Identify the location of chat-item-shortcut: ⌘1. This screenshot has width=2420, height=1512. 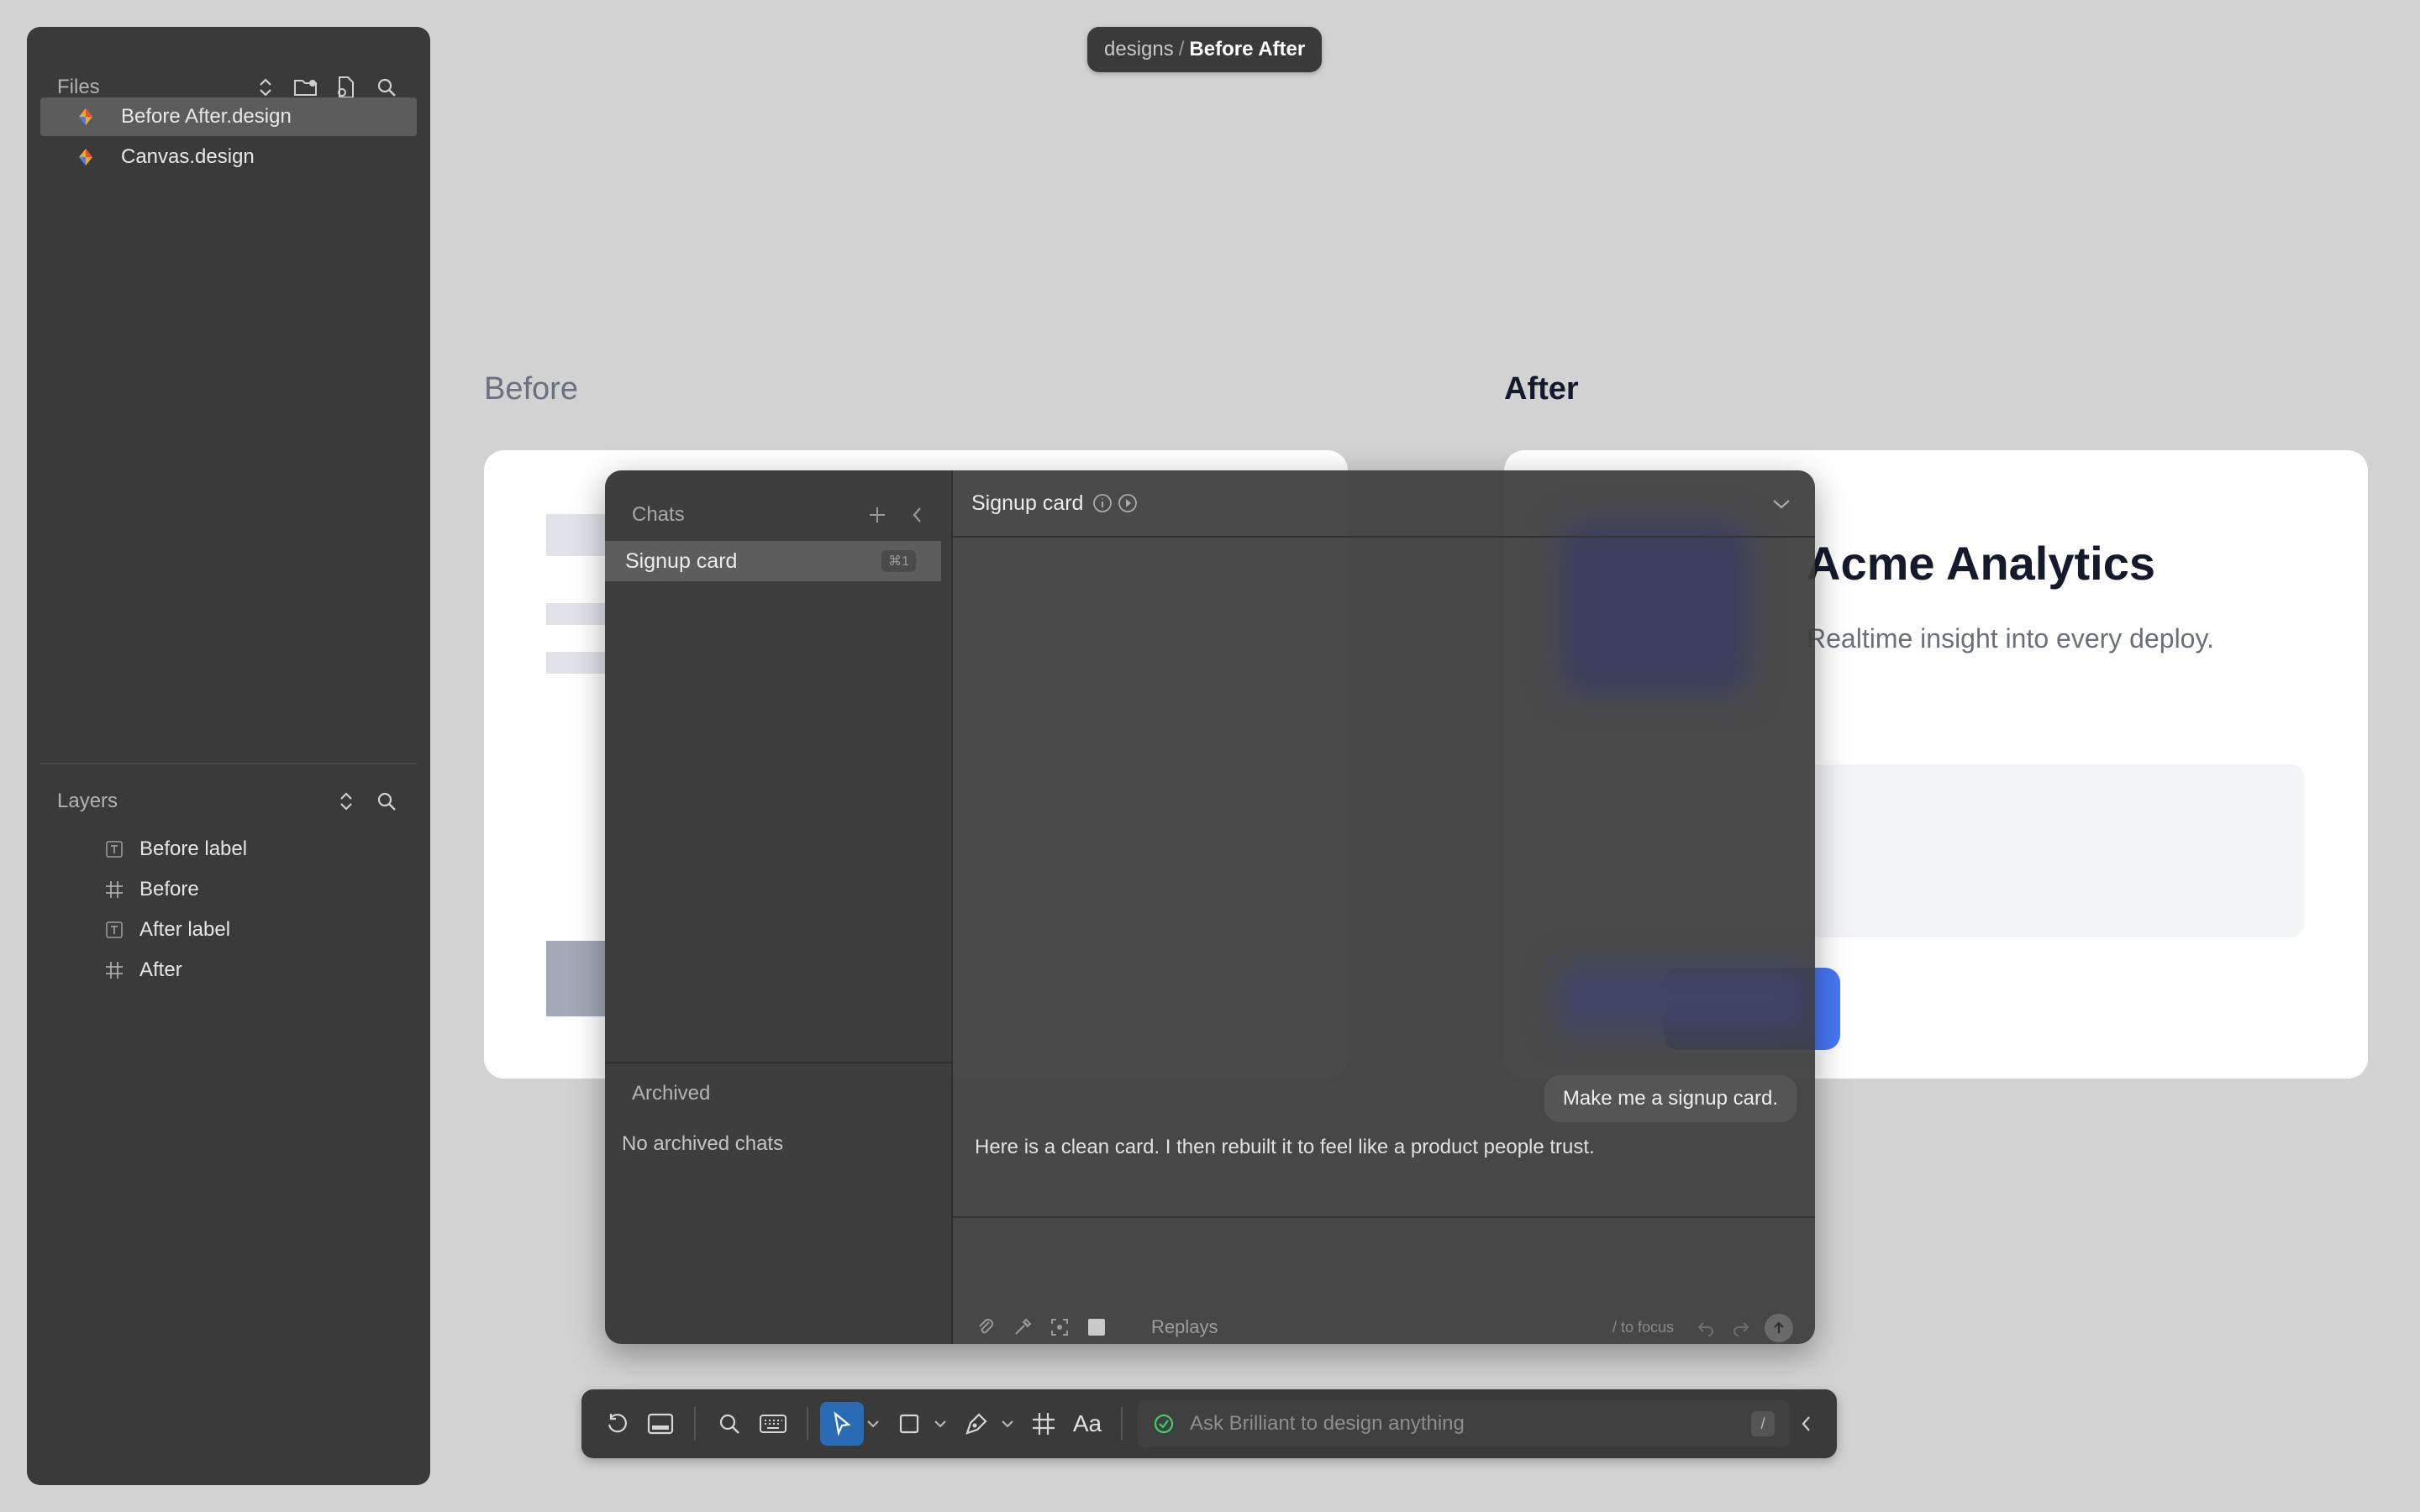
(899, 561).